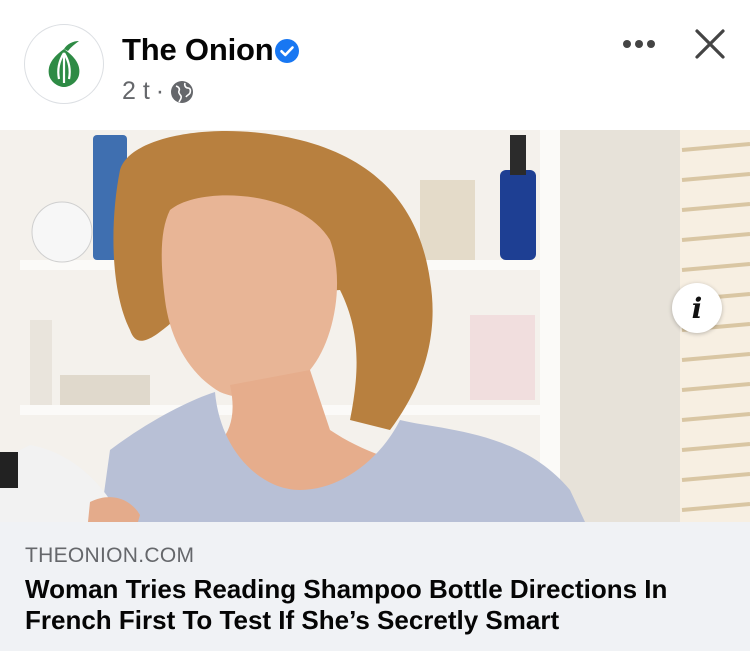 Image resolution: width=750 pixels, height=651 pixels. I want to click on page-avatar, so click(64, 64).